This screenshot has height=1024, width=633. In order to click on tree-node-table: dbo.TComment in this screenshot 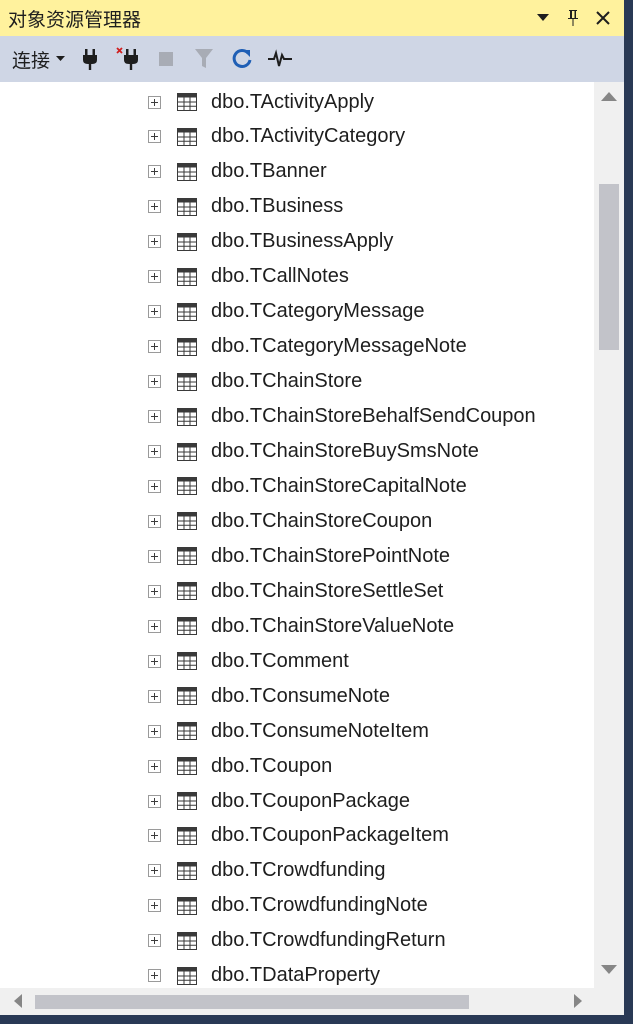, I will do `click(248, 661)`.